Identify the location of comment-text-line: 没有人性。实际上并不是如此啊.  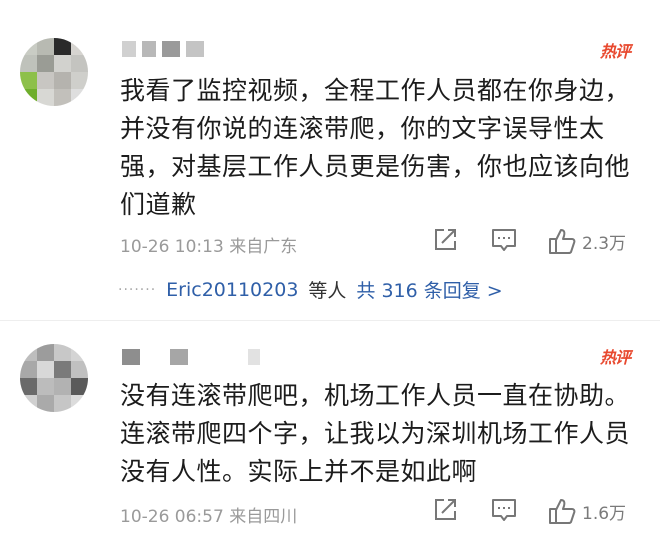
(299, 471).